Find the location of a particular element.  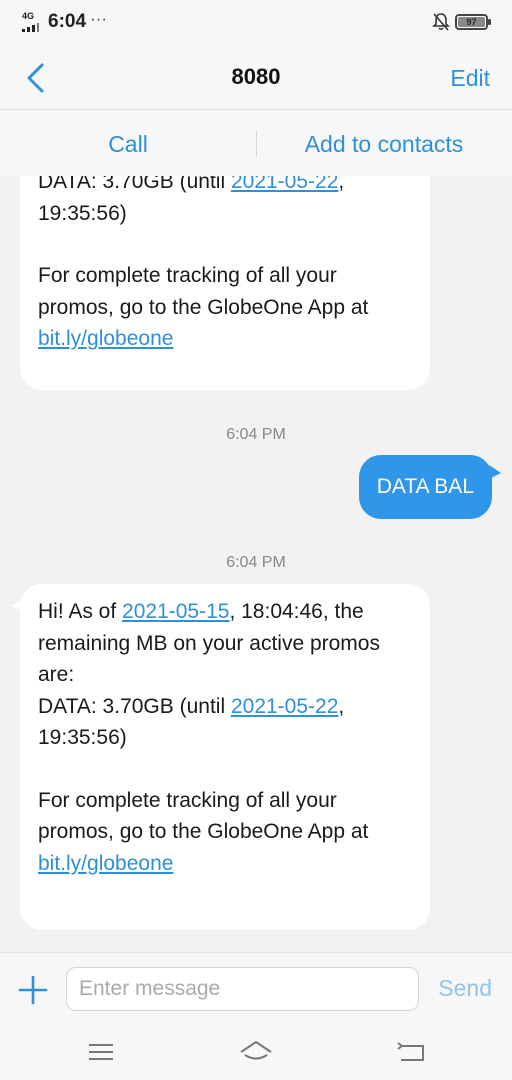

battery-icon: 97 is located at coordinates (473, 22).